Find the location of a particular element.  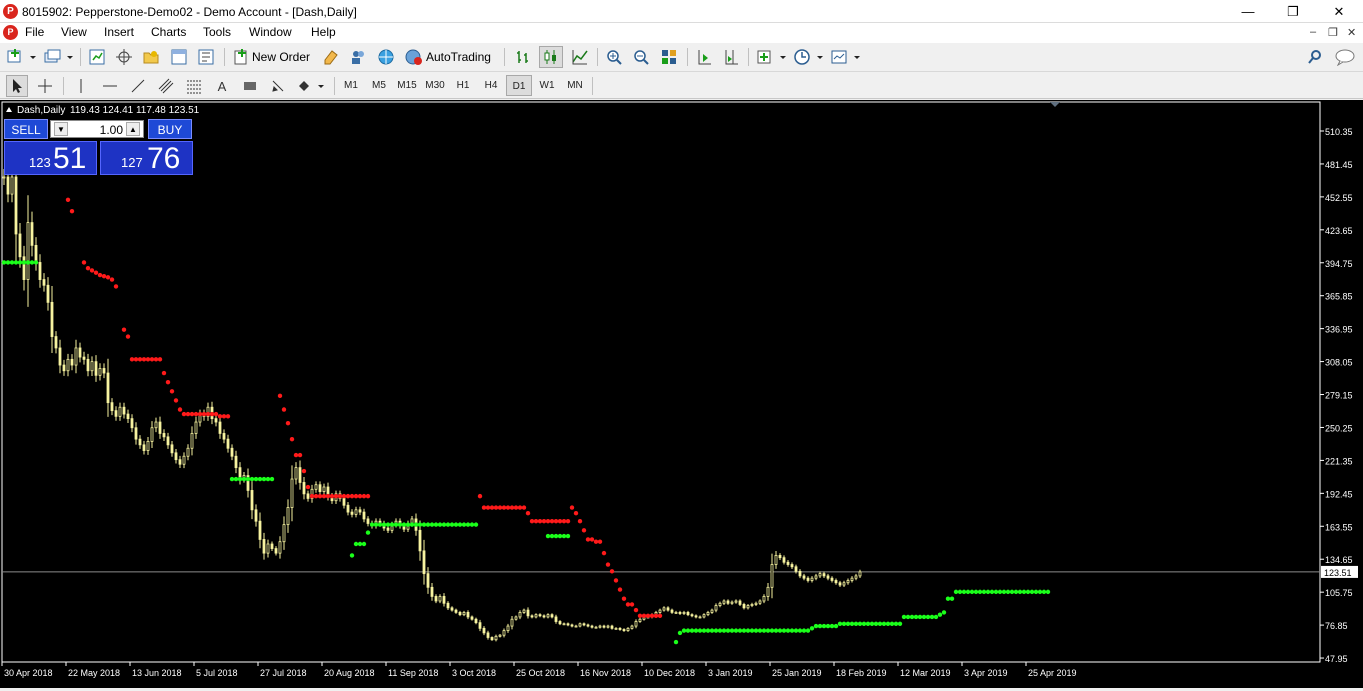

timeframe-m30: M30 is located at coordinates (435, 85).